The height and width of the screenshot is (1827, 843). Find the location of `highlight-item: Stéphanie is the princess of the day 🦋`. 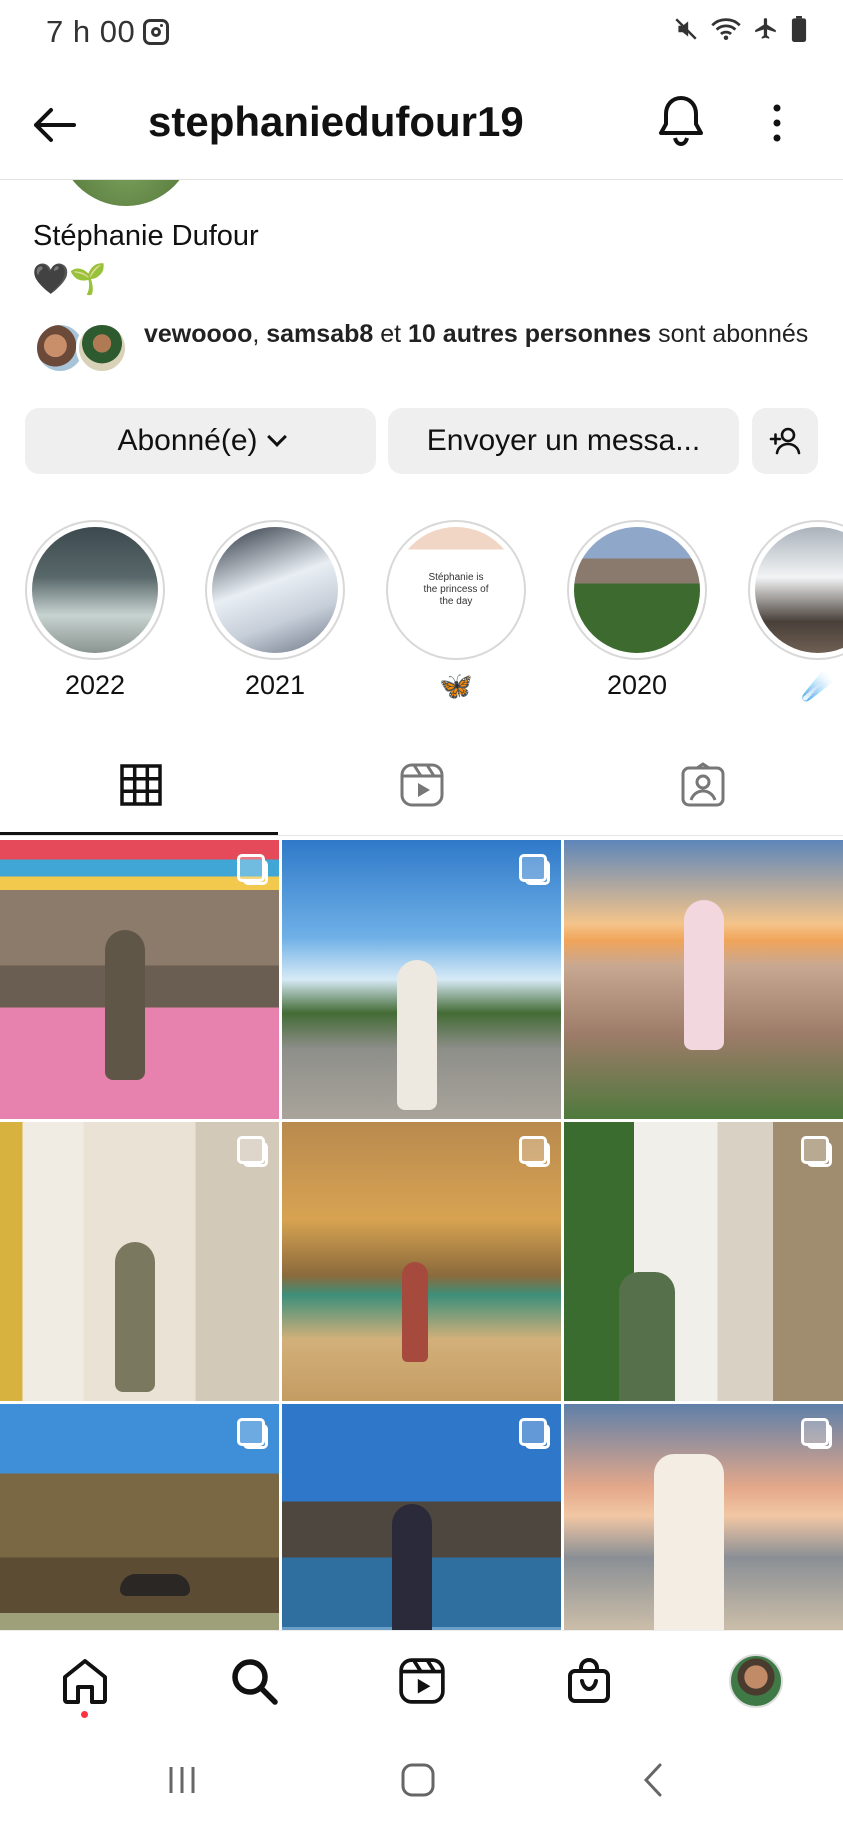

highlight-item: Stéphanie is the princess of the day 🦋 is located at coordinates (456, 611).